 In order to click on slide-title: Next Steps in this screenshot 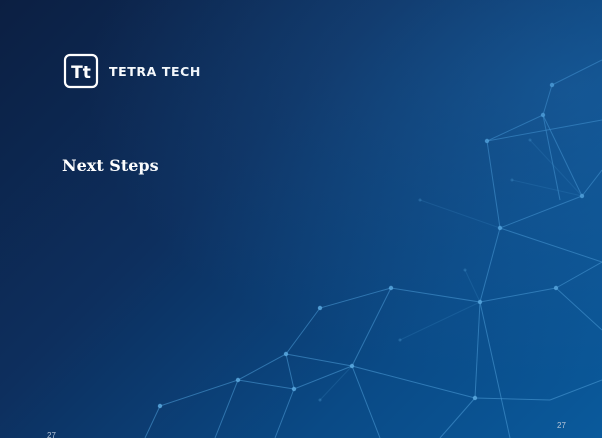, I will do `click(110, 165)`.